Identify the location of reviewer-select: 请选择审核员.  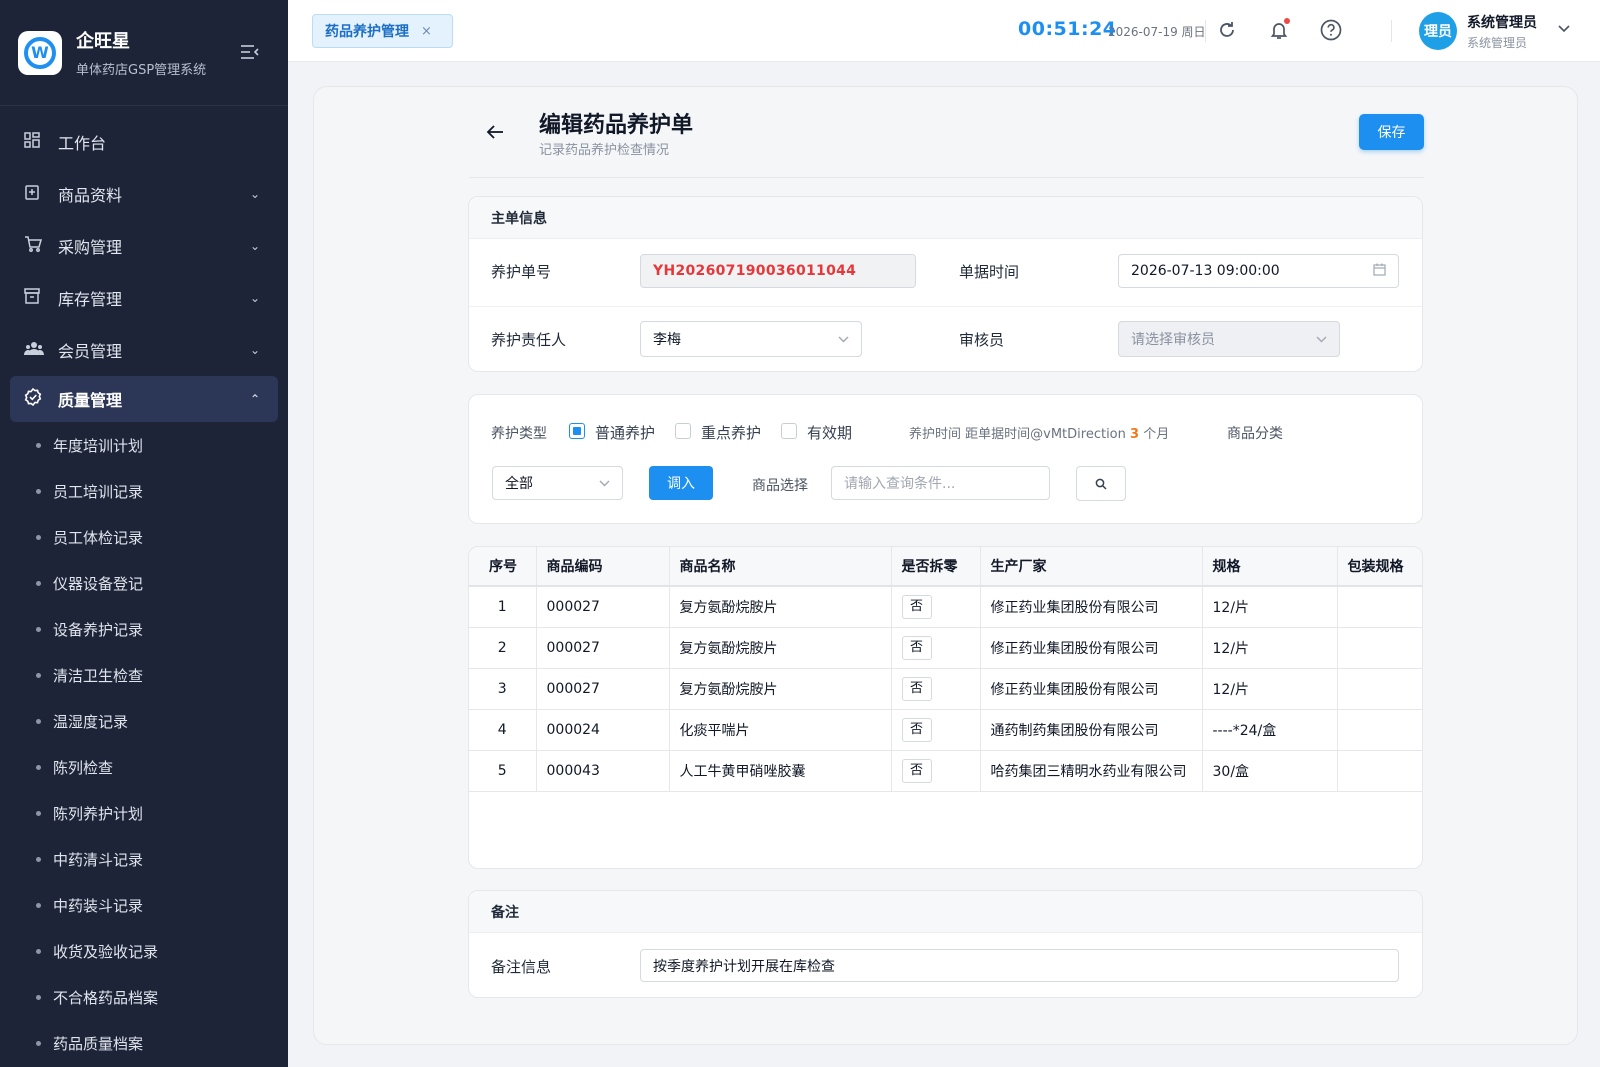
(1229, 339).